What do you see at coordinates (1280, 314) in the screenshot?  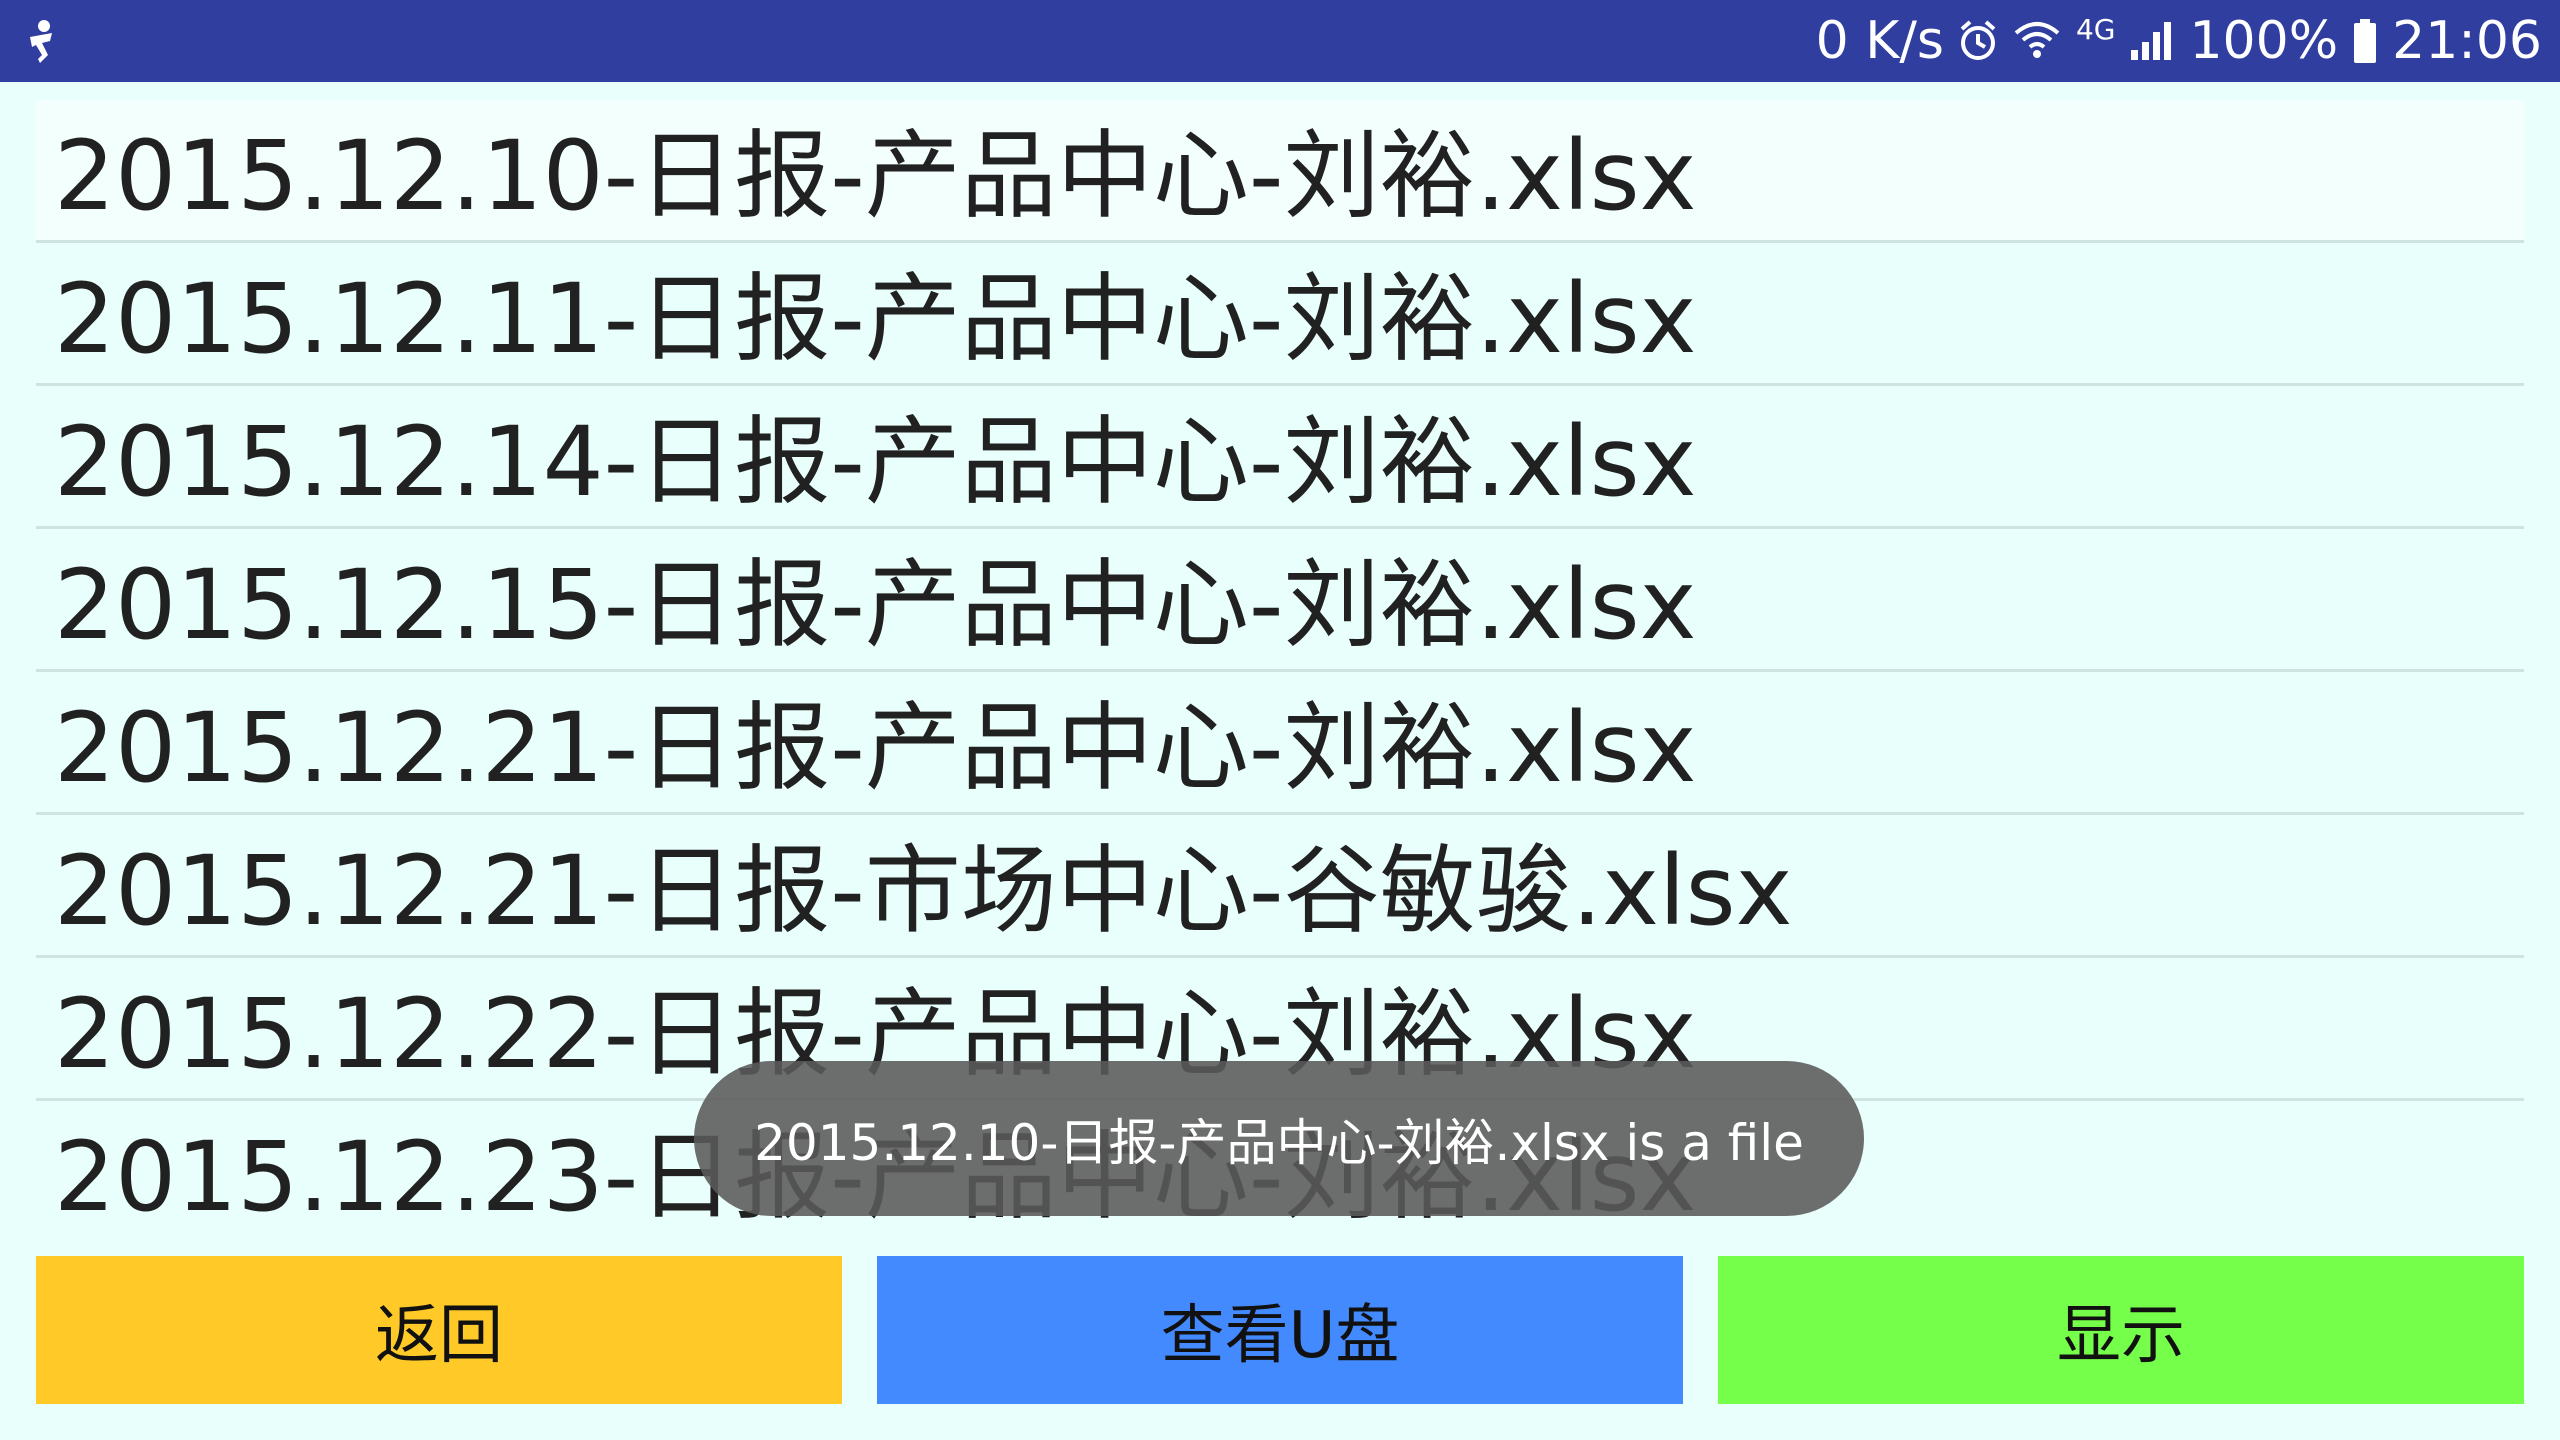 I see `list-item: 2015.12.11-日报-产品中心-刘裕.xlsx` at bounding box center [1280, 314].